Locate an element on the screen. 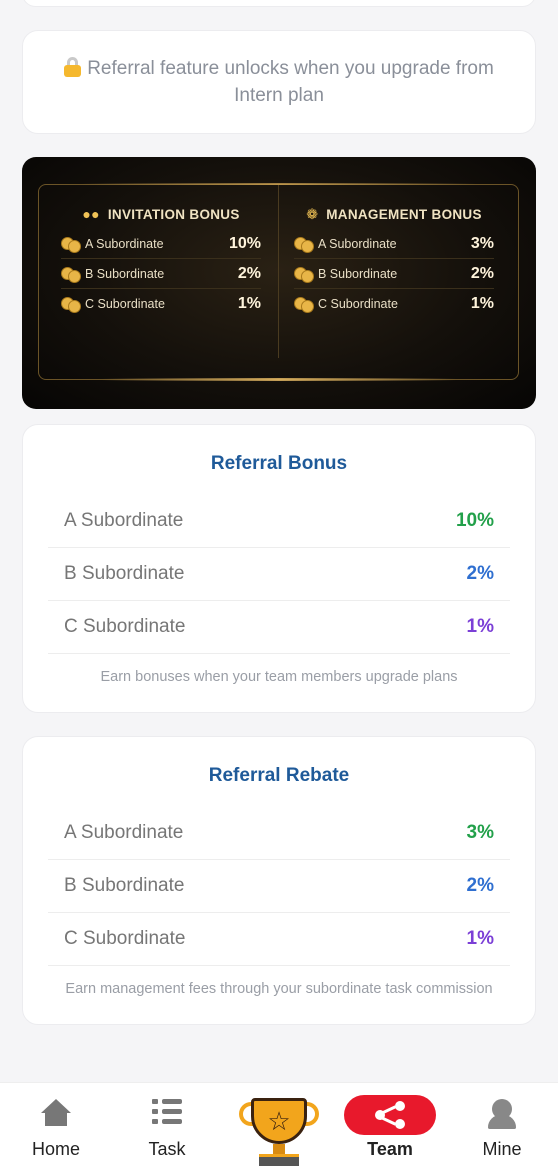 The width and height of the screenshot is (558, 1166). nav-home-label: Home is located at coordinates (55, 1149).